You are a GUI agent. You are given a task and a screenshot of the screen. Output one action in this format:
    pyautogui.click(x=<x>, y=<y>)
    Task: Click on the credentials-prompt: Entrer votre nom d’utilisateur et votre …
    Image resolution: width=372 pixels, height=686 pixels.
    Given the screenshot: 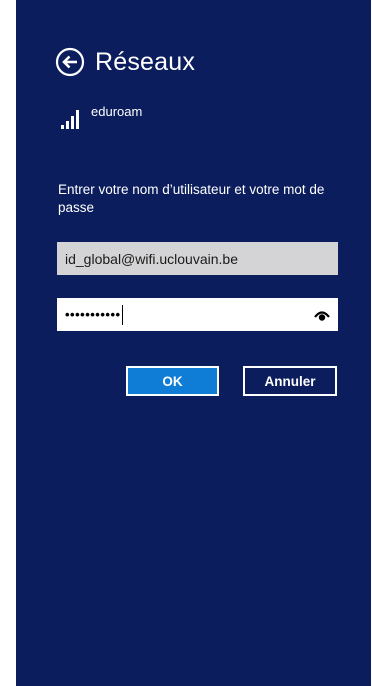 What is the action you would take?
    pyautogui.click(x=191, y=198)
    